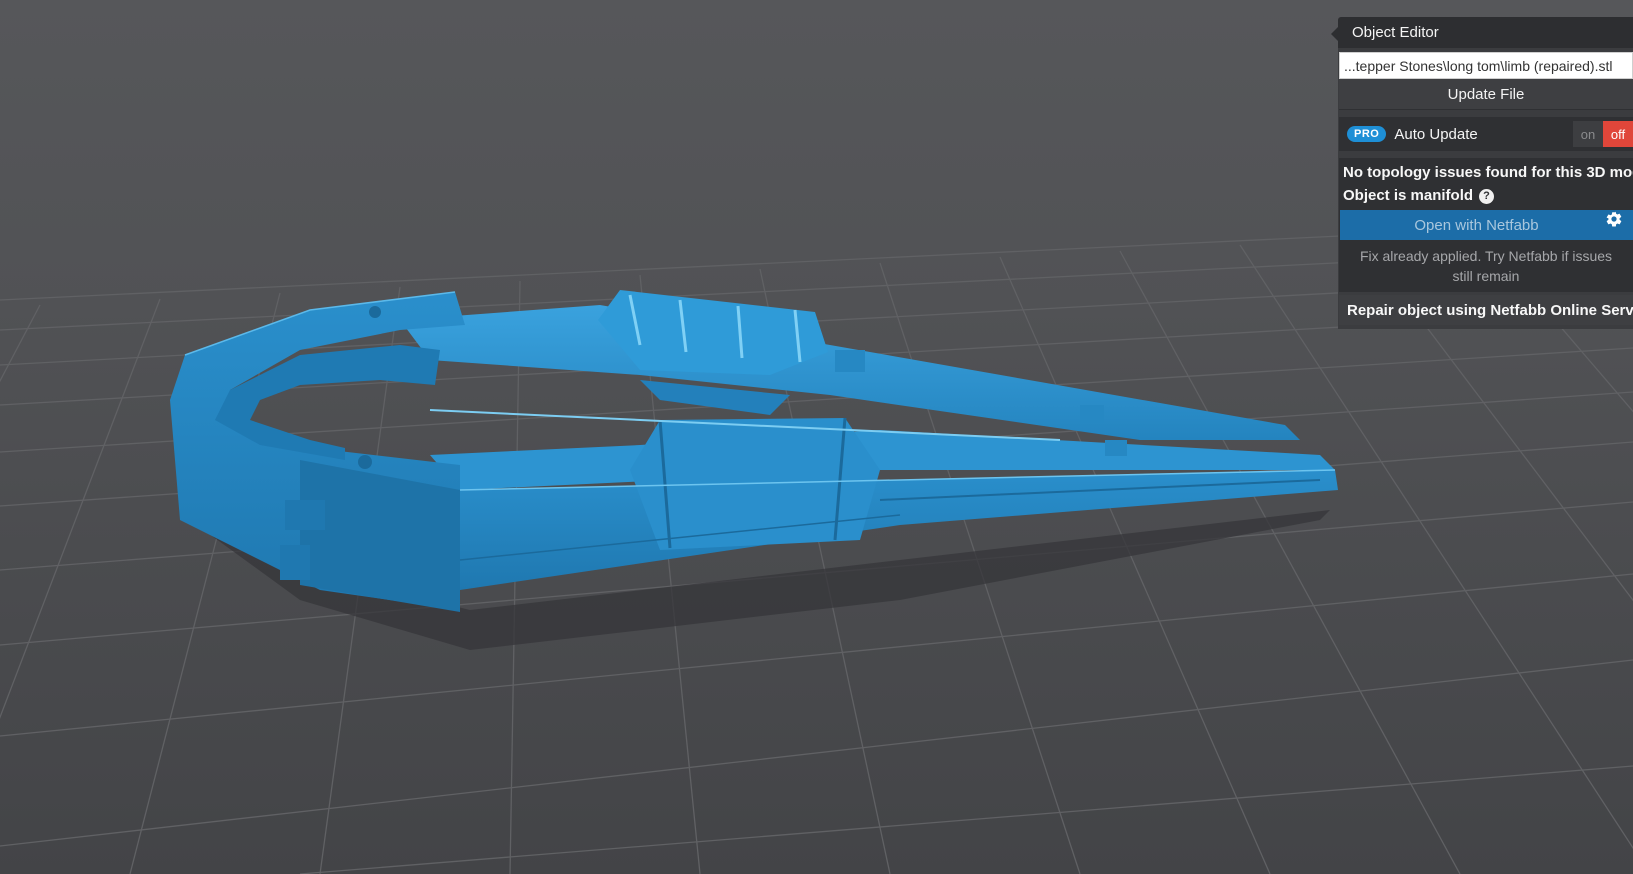  I want to click on netfabb-row: Open with Netfabb, so click(1486, 225).